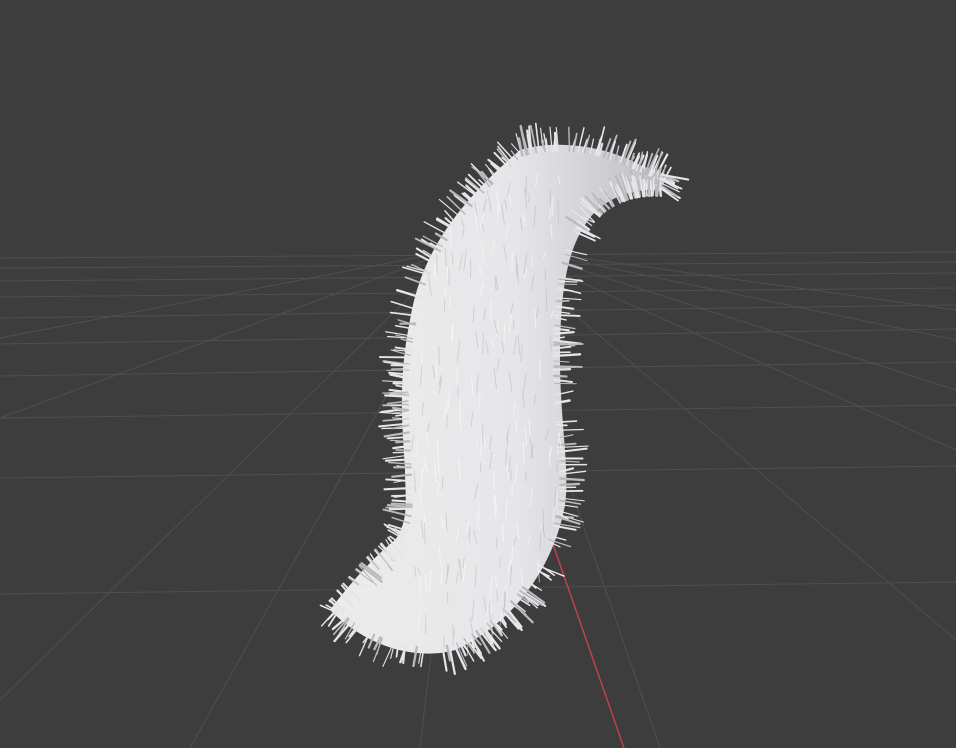 The width and height of the screenshot is (956, 748). I want to click on x-axis-line, so click(586, 638).